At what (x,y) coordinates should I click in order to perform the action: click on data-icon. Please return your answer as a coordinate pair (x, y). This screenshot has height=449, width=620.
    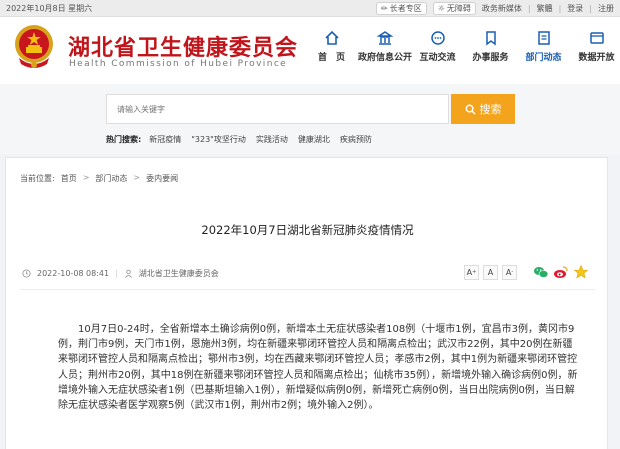
    Looking at the image, I should click on (596, 38).